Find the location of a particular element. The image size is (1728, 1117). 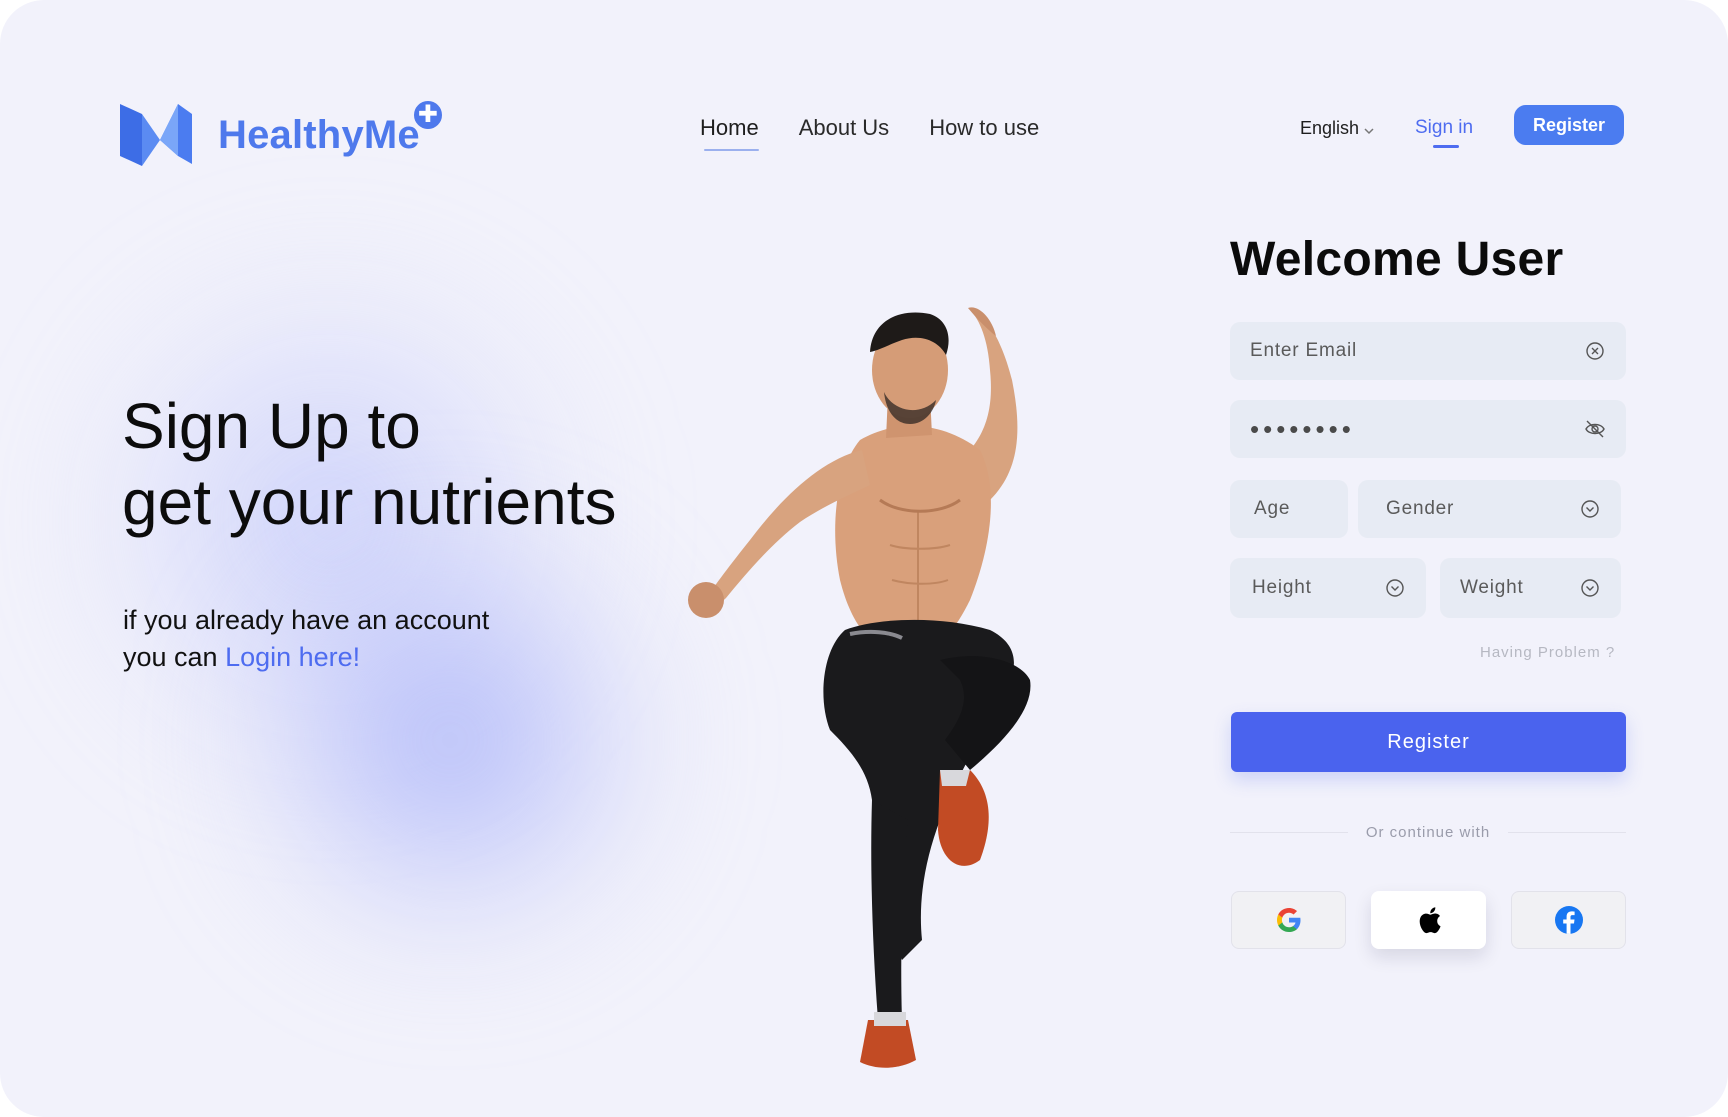

nav-home: Home is located at coordinates (729, 133).